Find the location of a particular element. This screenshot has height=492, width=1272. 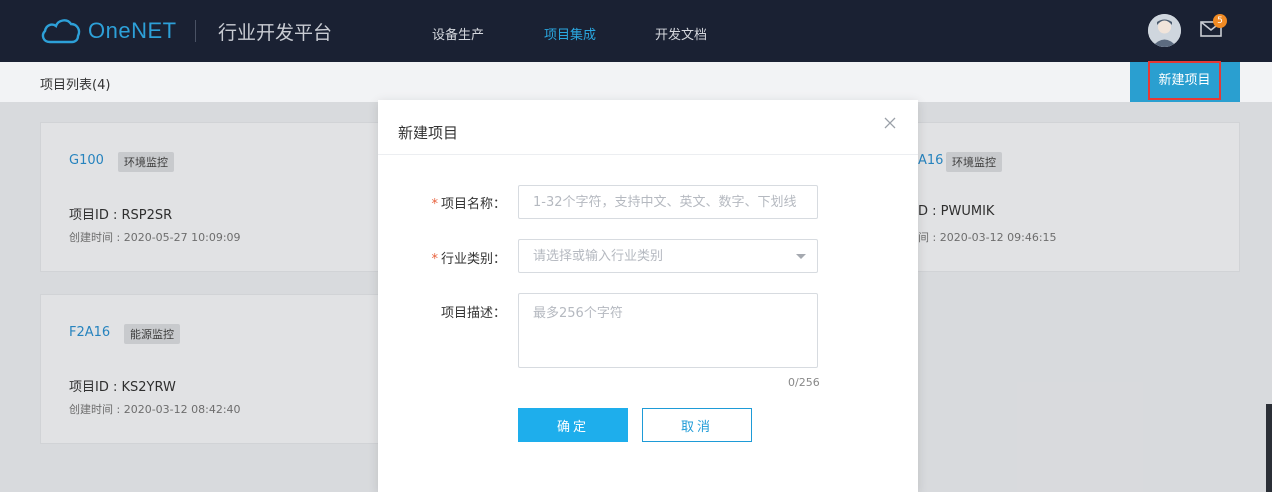

chevron-down-icon is located at coordinates (801, 256).